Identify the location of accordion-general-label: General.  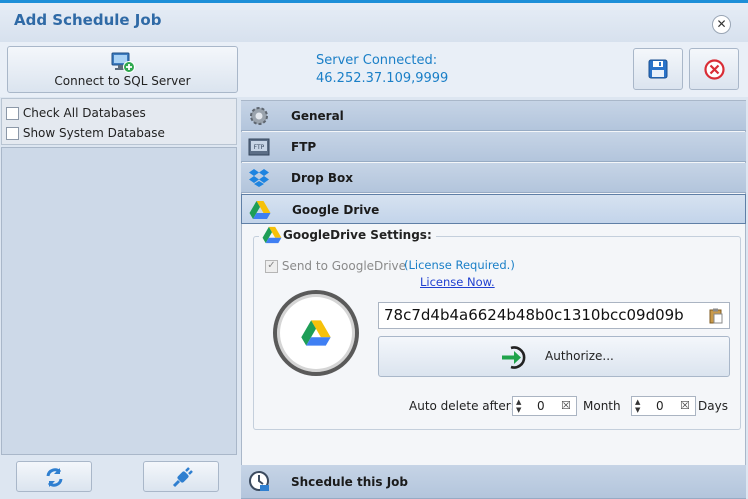
(317, 116).